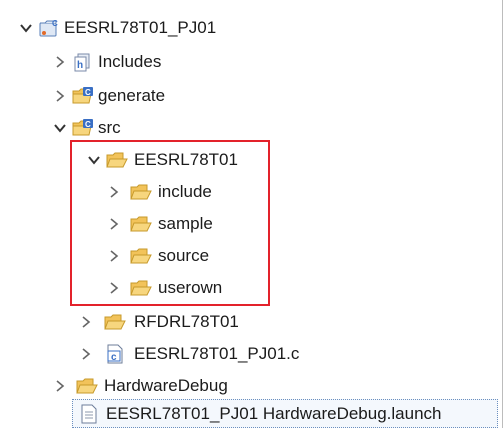 This screenshot has height=430, width=503. I want to click on tree-item-label: EESRL78T01_PJ01.c, so click(217, 353).